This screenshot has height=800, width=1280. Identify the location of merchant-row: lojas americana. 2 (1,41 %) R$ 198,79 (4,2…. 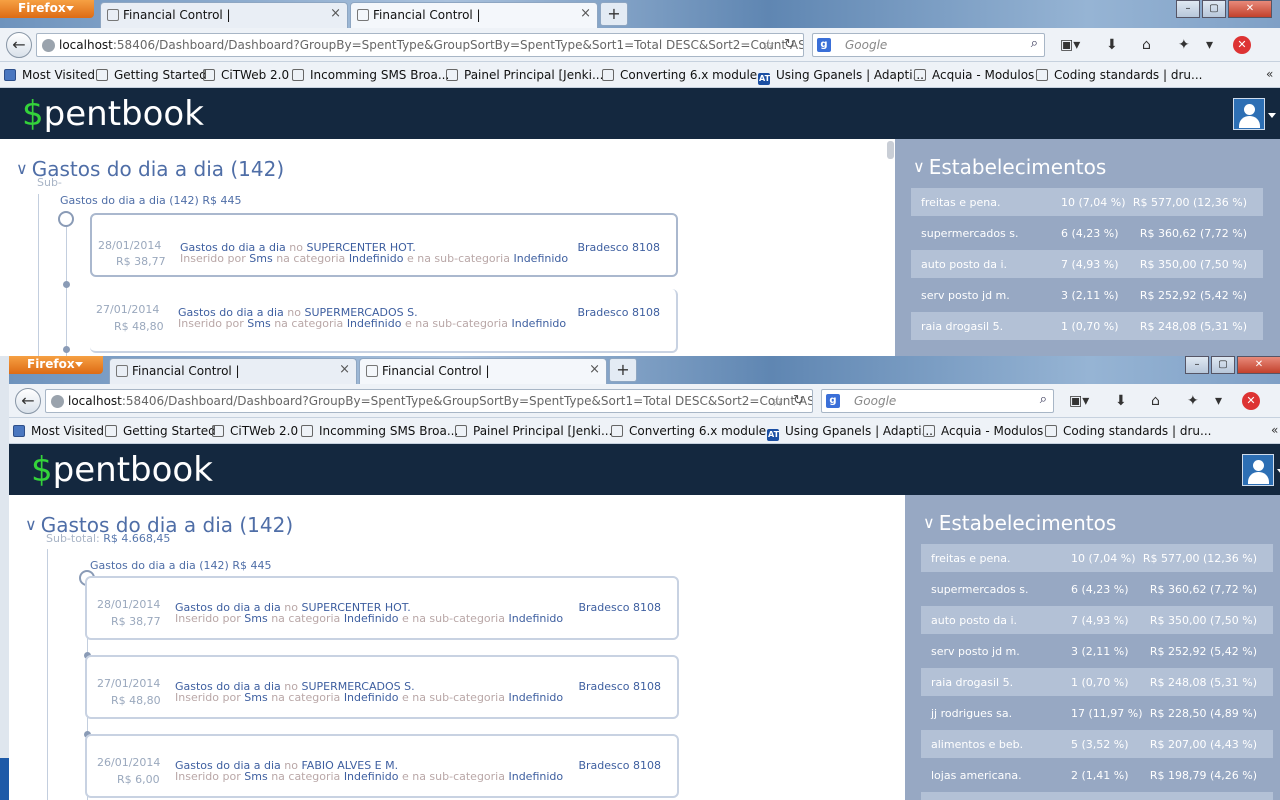
(1097, 775).